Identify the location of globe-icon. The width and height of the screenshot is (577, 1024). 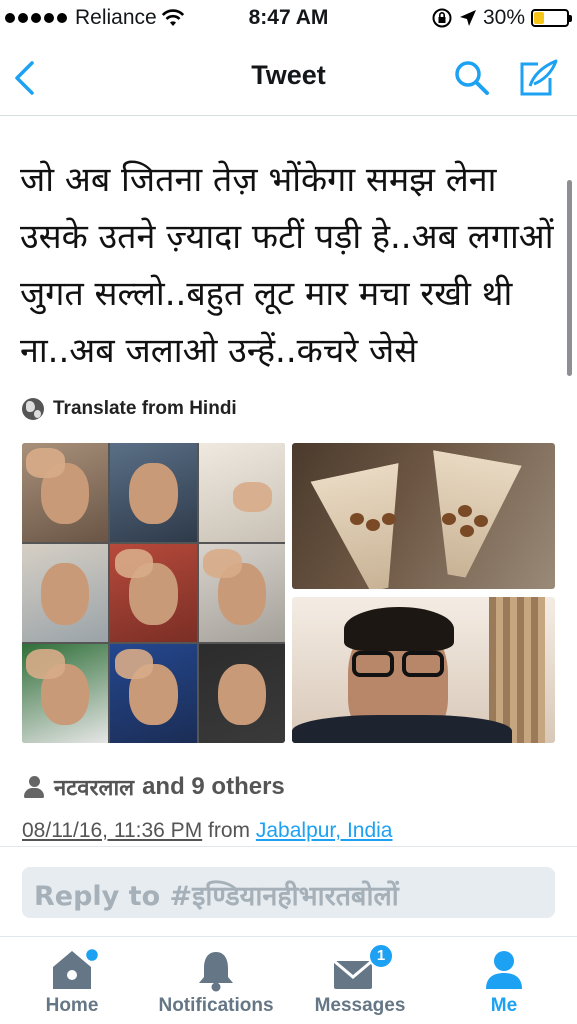
(33, 409).